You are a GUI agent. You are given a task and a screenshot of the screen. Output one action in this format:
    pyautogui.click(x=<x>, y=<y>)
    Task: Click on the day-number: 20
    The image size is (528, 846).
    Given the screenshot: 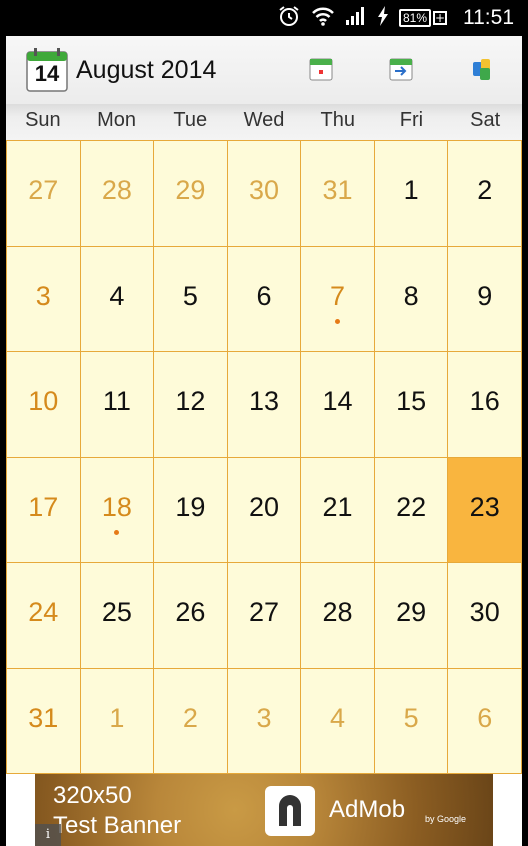 What is the action you would take?
    pyautogui.click(x=264, y=506)
    